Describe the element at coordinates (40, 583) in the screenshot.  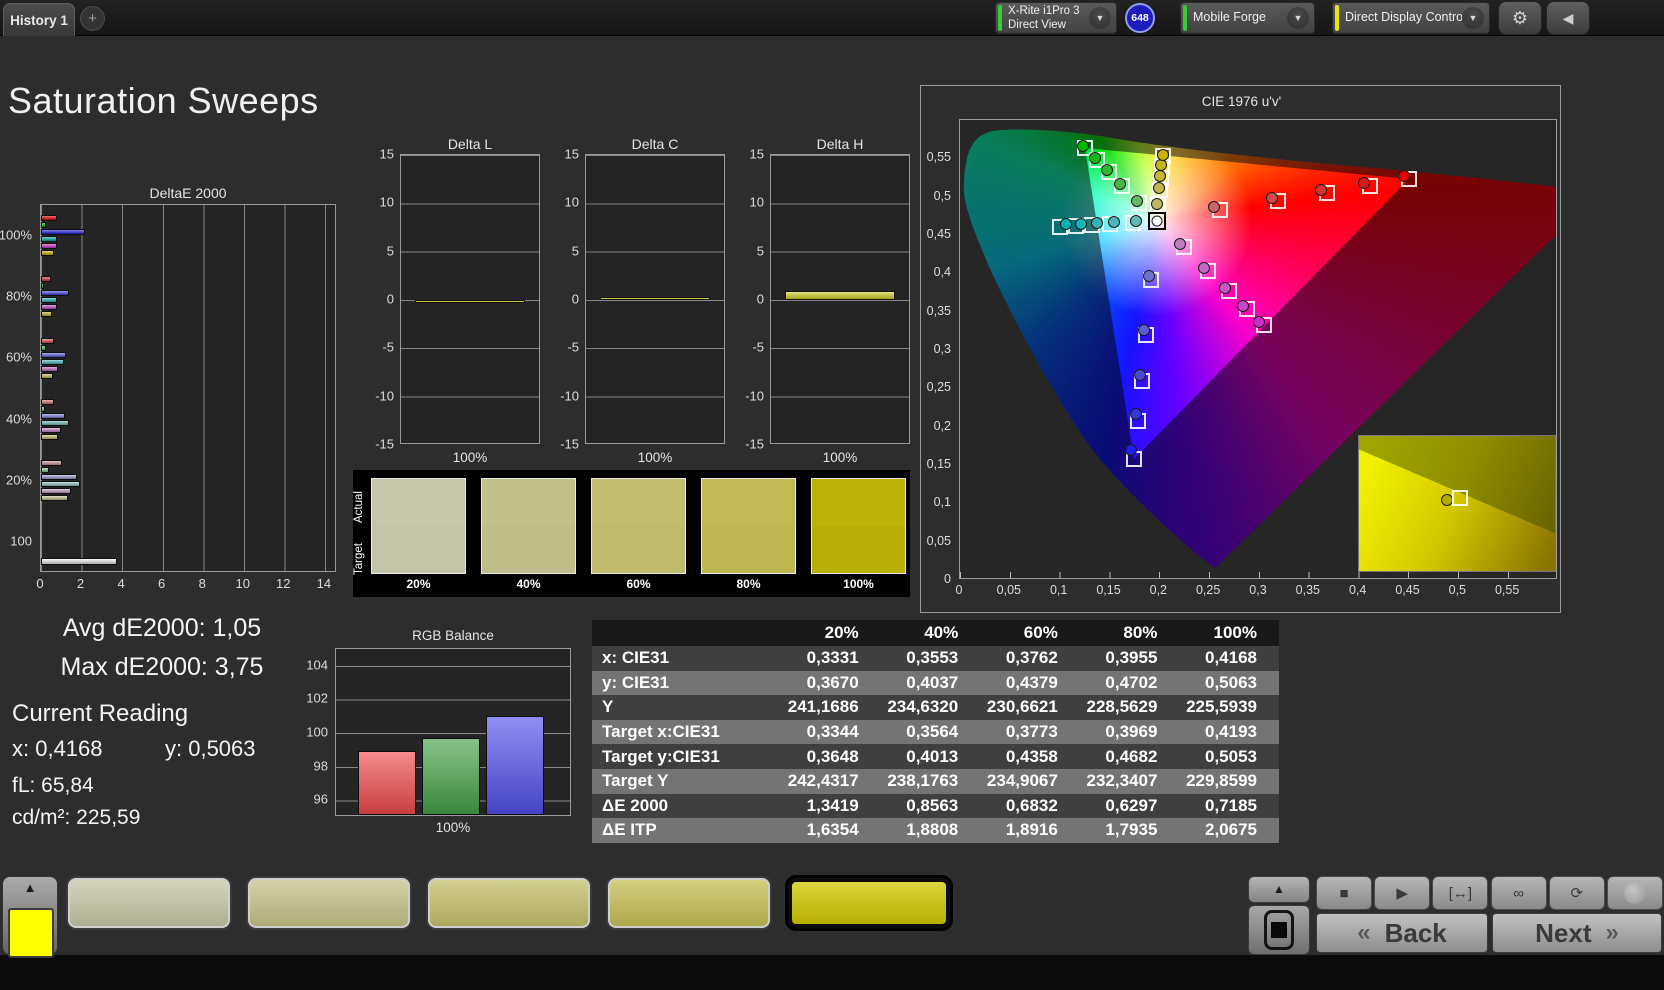
I see `de2000-x-tick: 0` at that location.